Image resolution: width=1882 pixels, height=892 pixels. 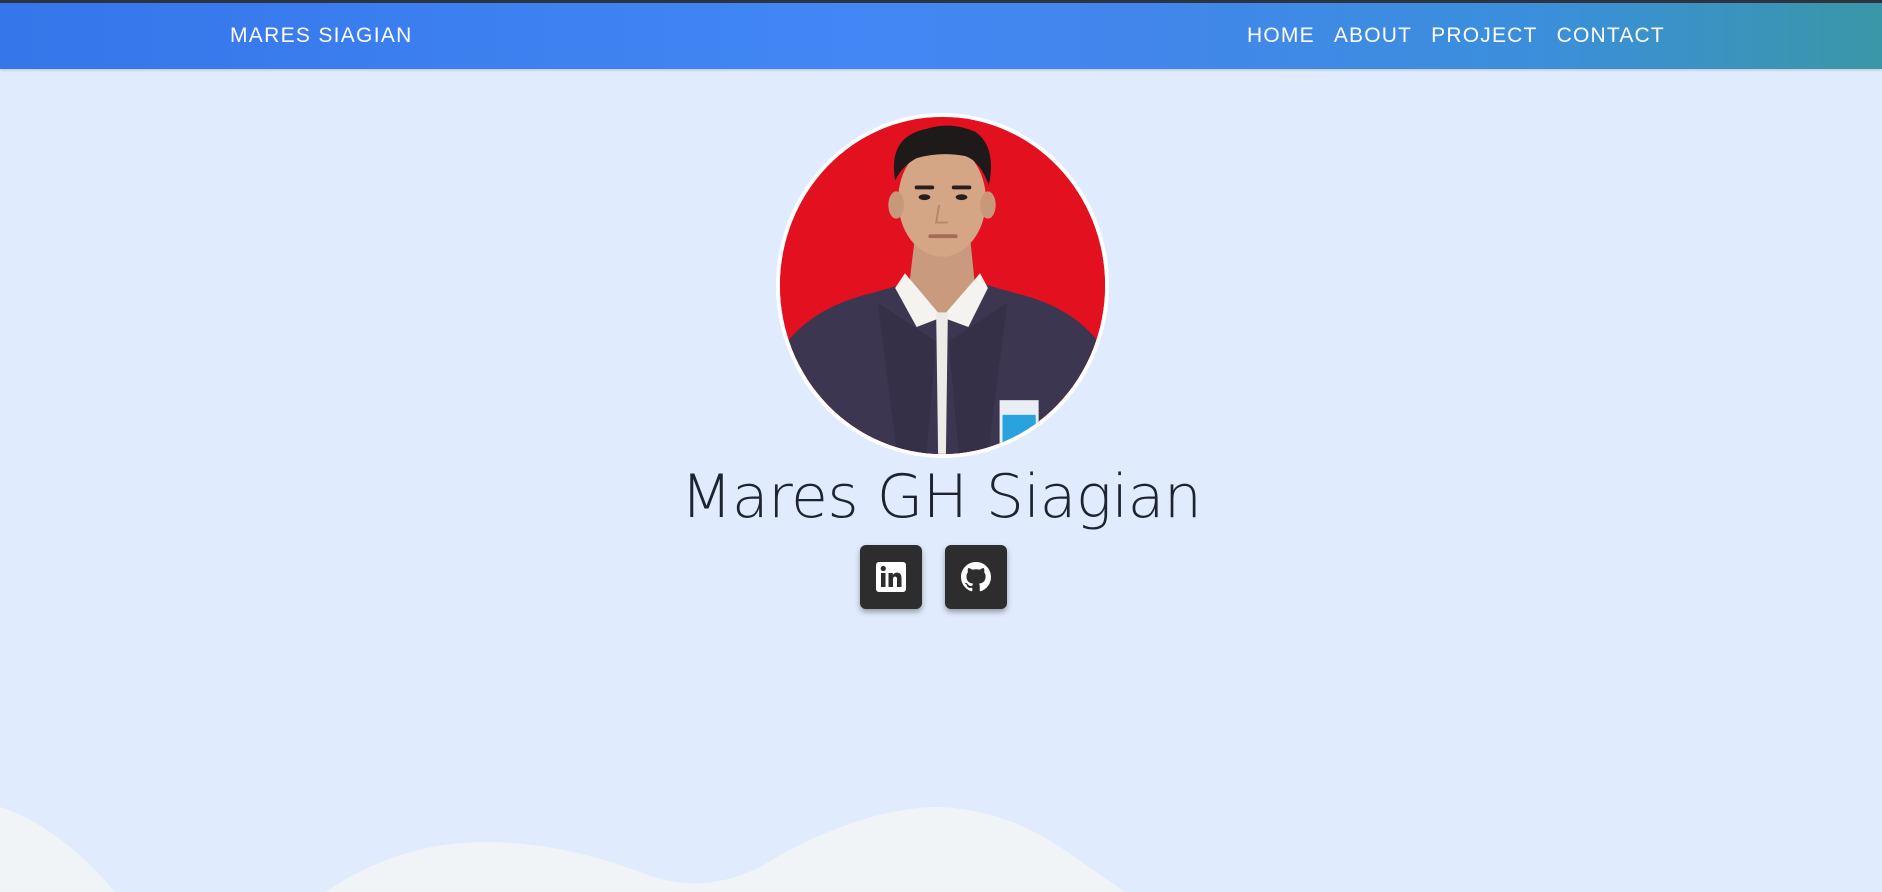 I want to click on navbar: MARES SIAGIAN HOME ABOUT PROJECT CONTACT, so click(x=941, y=36).